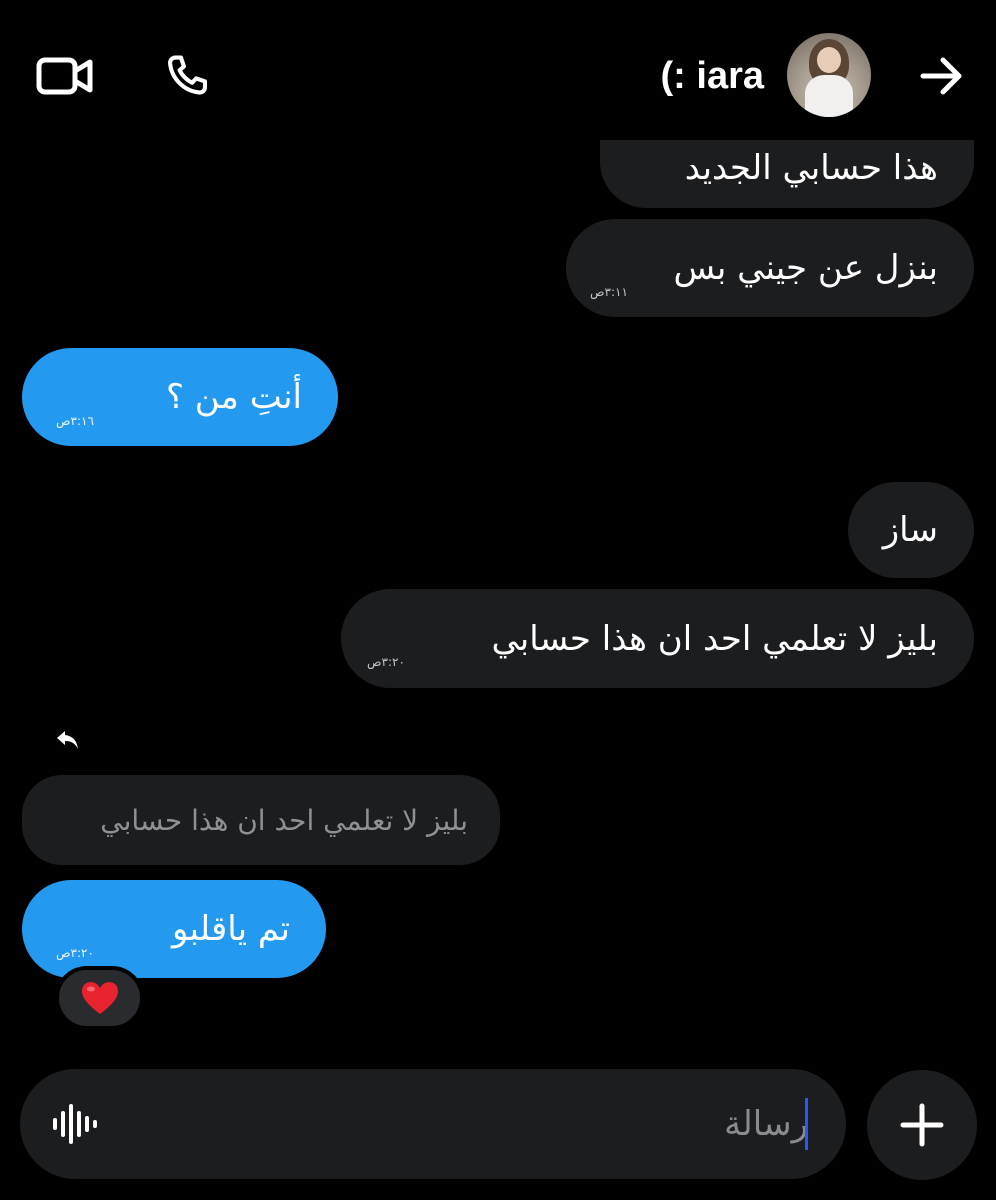 The width and height of the screenshot is (996, 1200). I want to click on message-composer, so click(433, 1124).